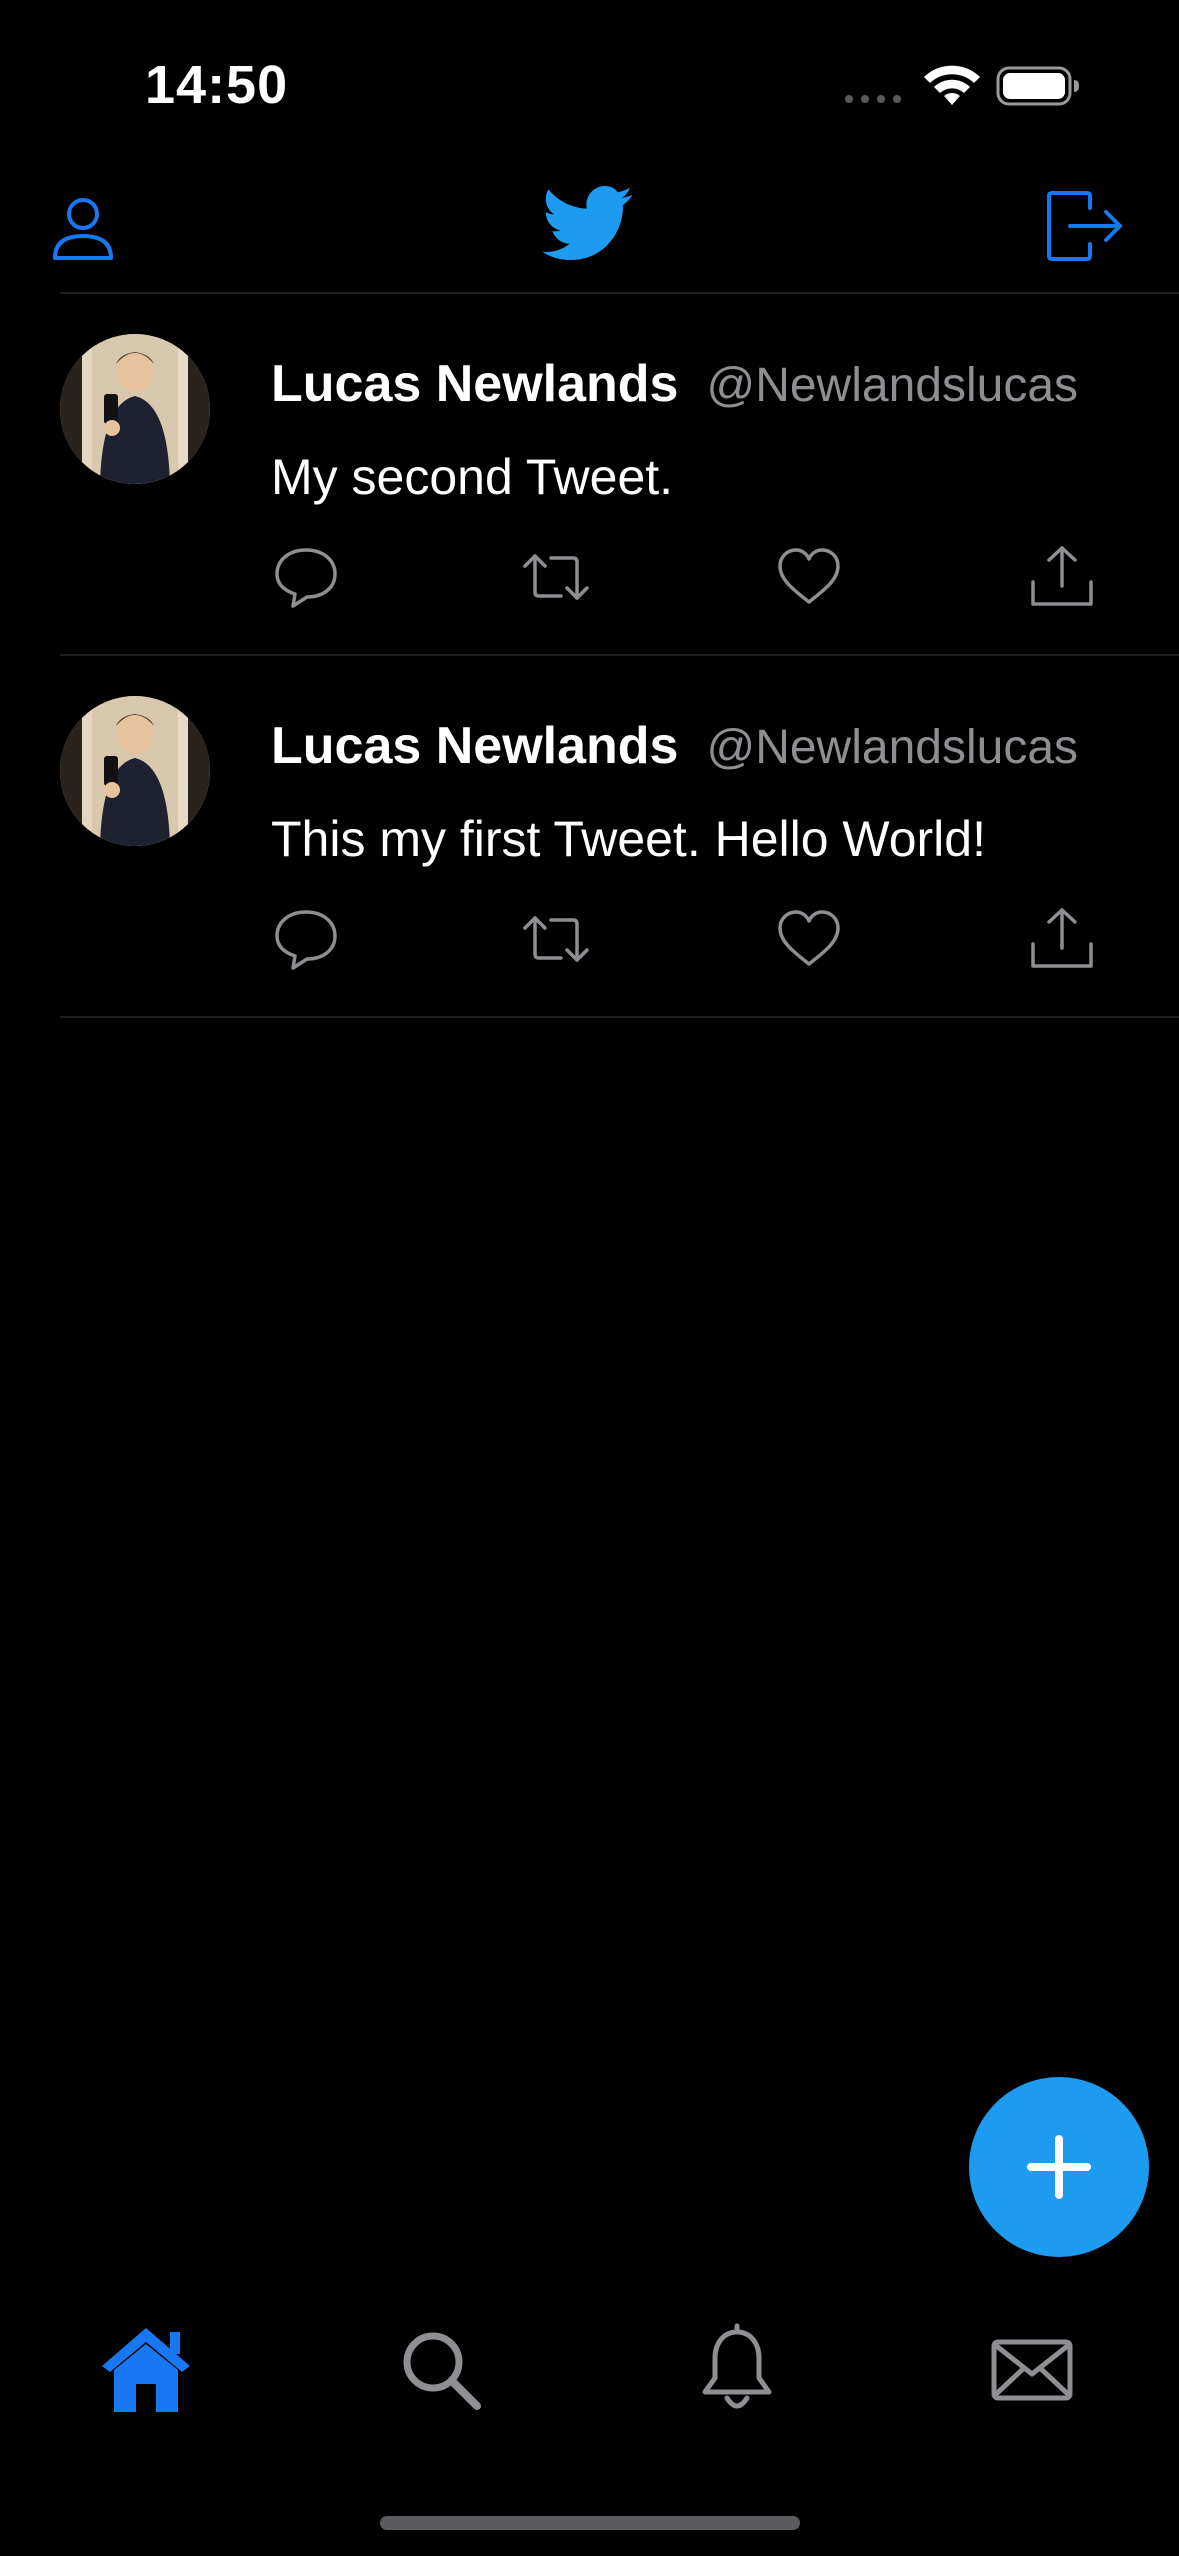 This screenshot has width=1179, height=2556. I want to click on tweet-divider, so click(619, 1017).